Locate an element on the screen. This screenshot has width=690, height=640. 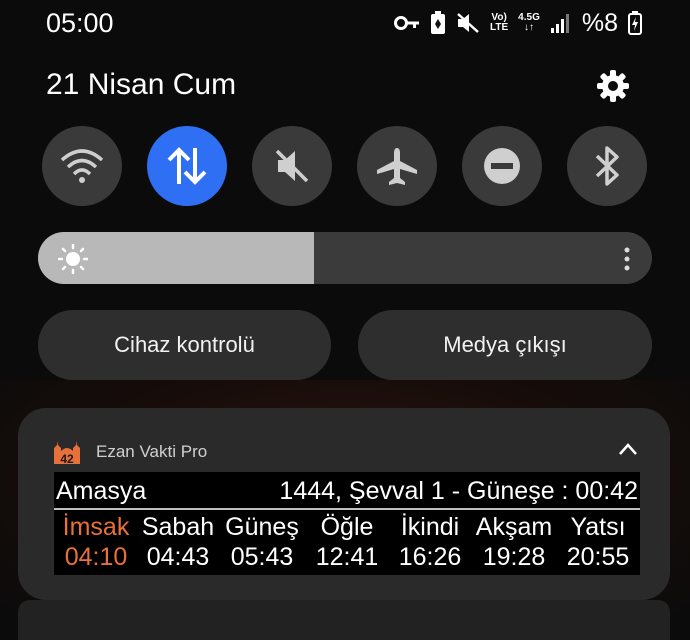
bluetooth-icon is located at coordinates (607, 166).